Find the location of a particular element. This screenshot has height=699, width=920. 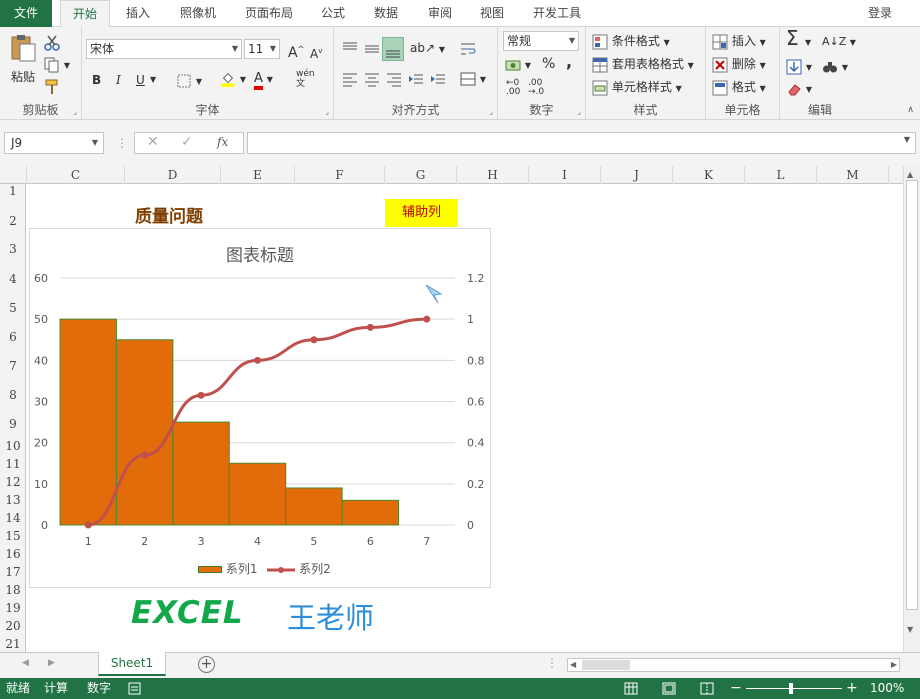

autosum-button: Σ ▼ is located at coordinates (798, 40).